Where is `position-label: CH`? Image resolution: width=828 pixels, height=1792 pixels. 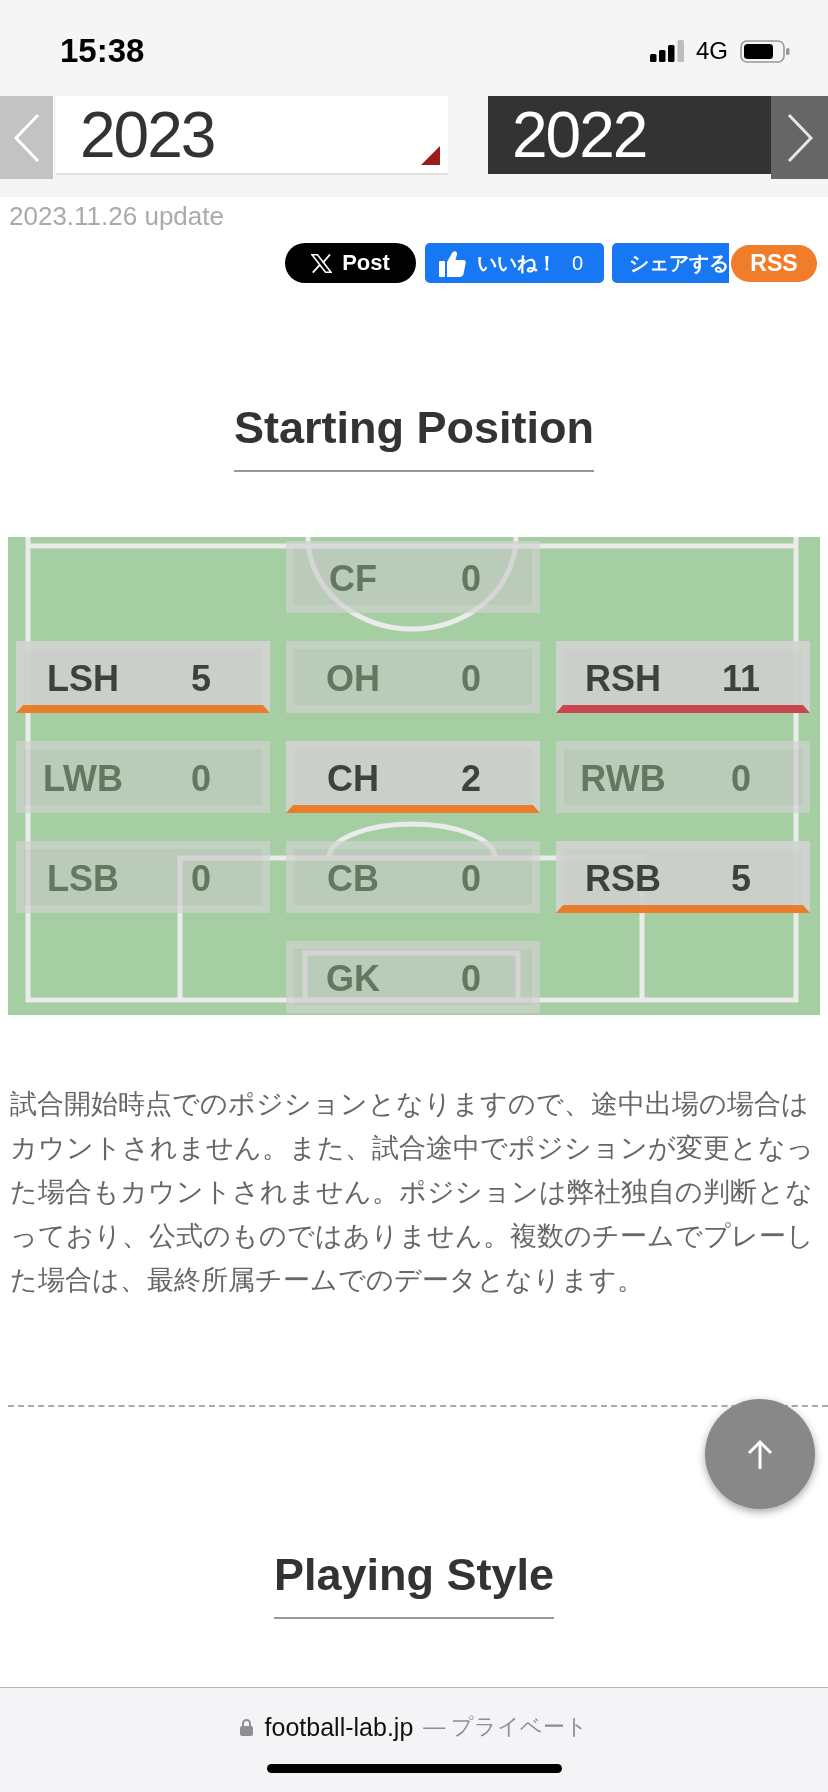 position-label: CH is located at coordinates (353, 778).